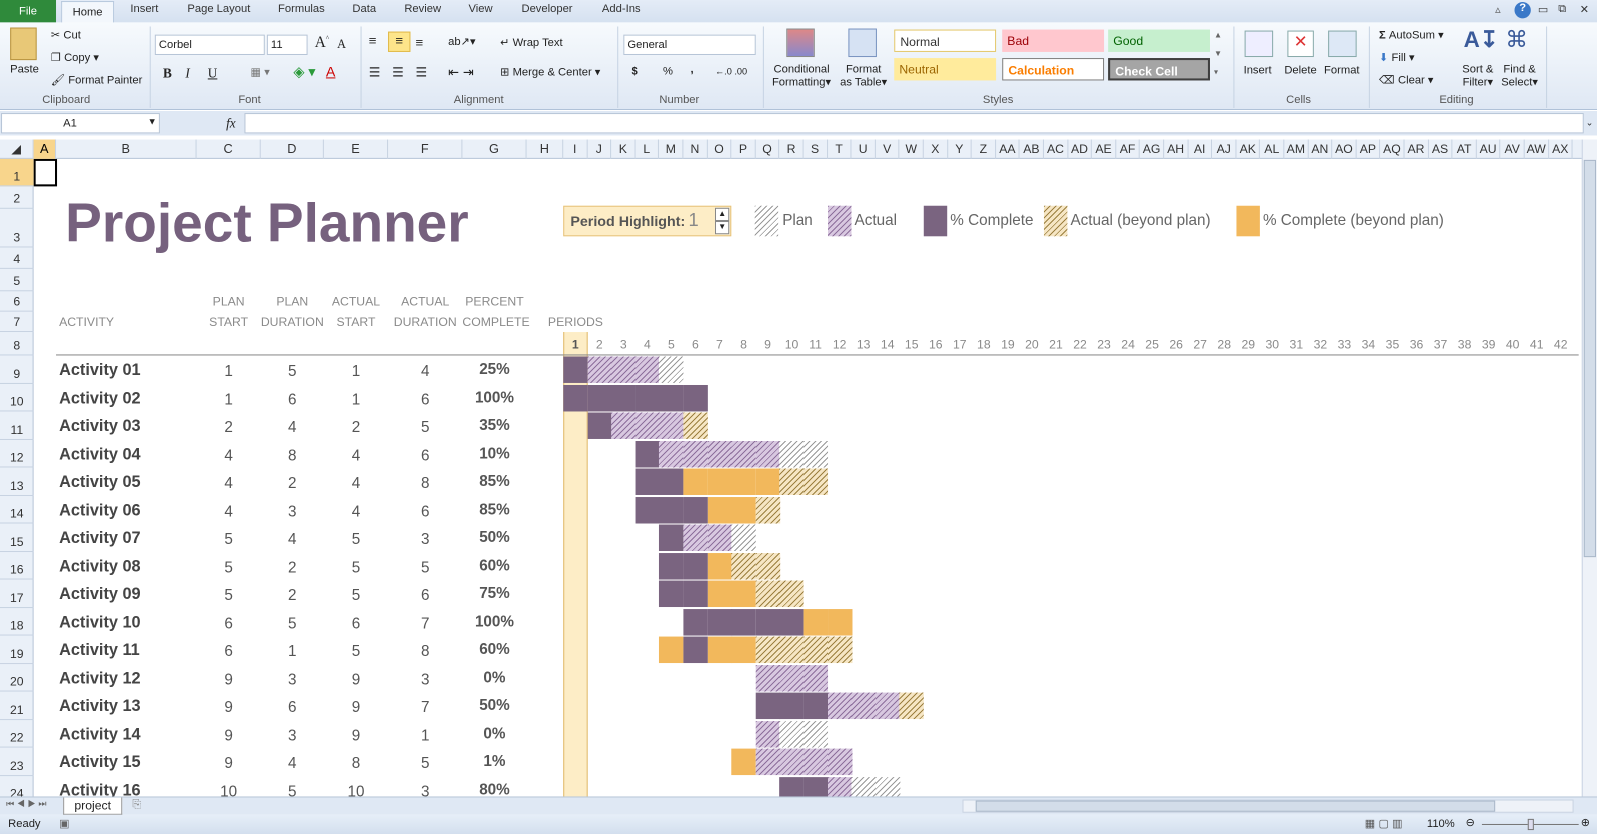 The image size is (1597, 834). What do you see at coordinates (634, 71) in the screenshot?
I see `currency-button: $` at bounding box center [634, 71].